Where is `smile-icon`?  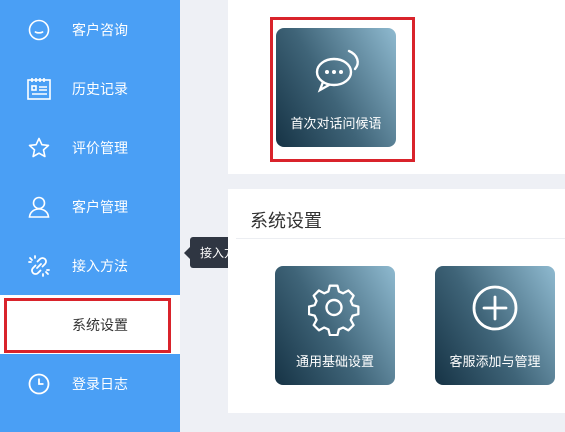
smile-icon is located at coordinates (39, 30).